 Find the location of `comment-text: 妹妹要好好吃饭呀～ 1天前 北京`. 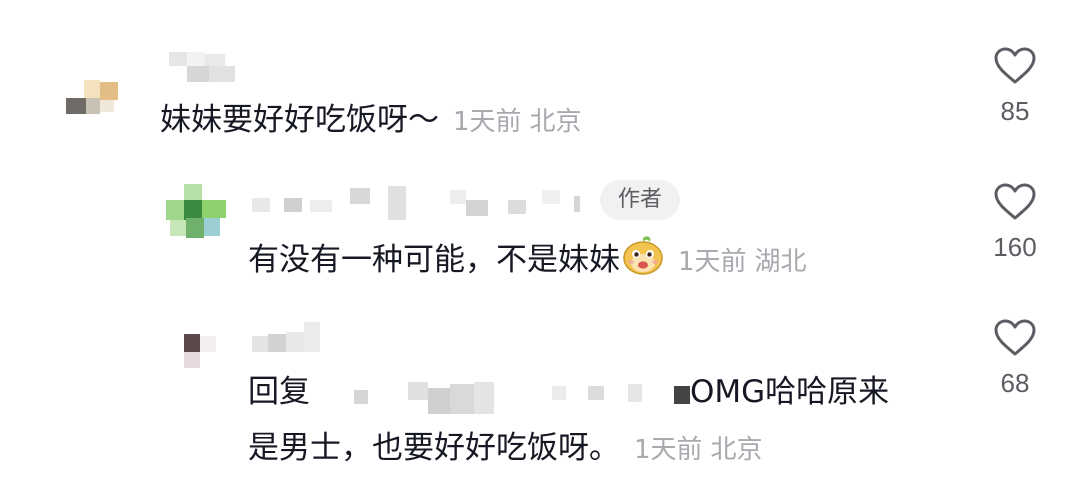

comment-text: 妹妹要好好吃饭呀～ 1天前 北京 is located at coordinates (371, 121).